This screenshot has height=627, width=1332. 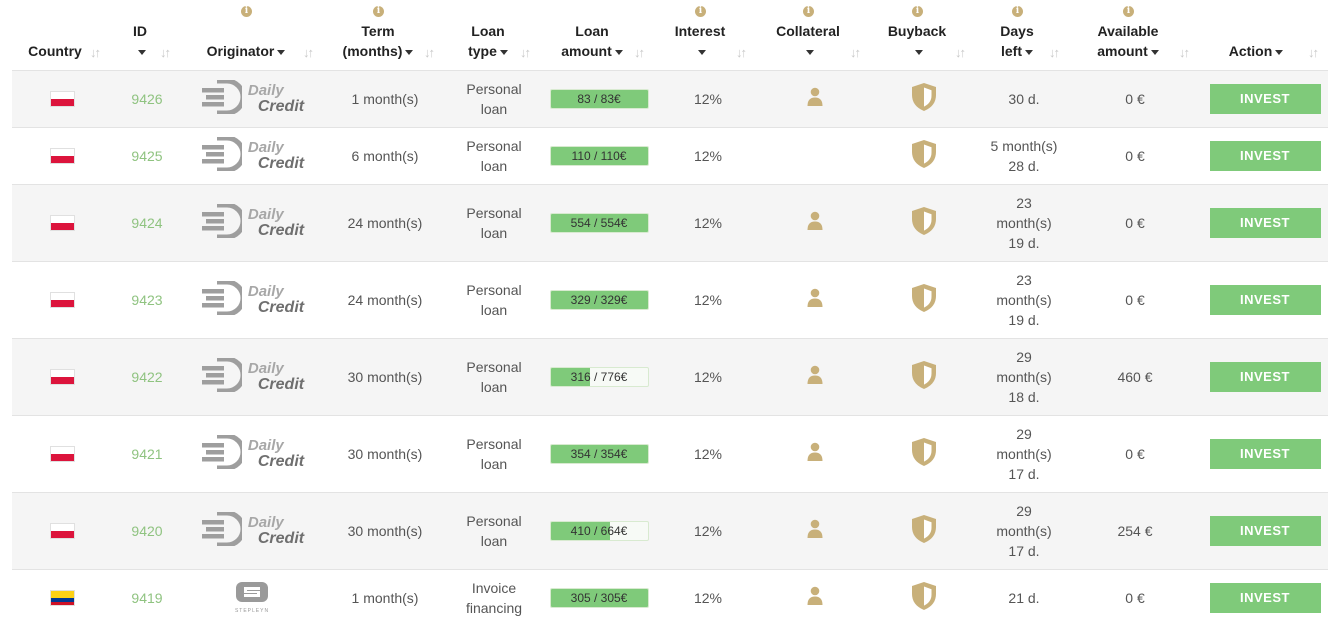 What do you see at coordinates (592, 35) in the screenshot?
I see `column-header-loan-amount: Loan amount` at bounding box center [592, 35].